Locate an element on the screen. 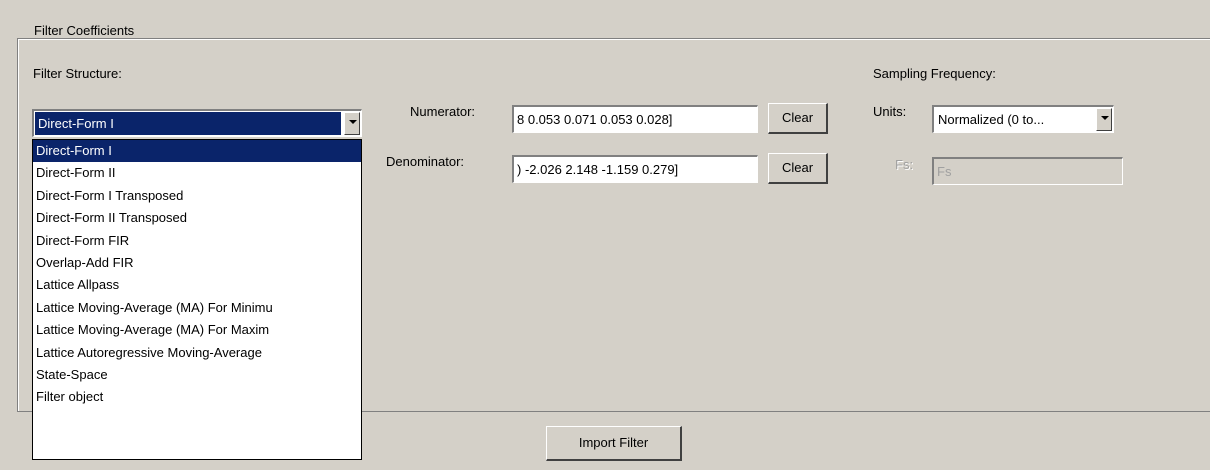 The width and height of the screenshot is (1210, 470). group-title: Filter Coefficients is located at coordinates (84, 30).